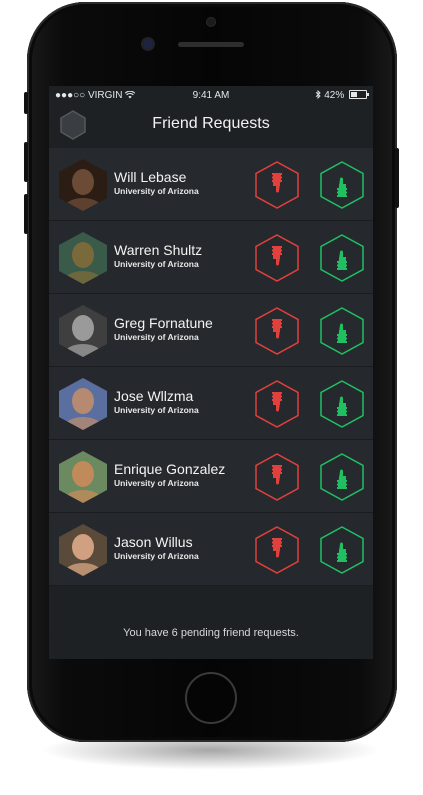 Image resolution: width=423 pixels, height=795 pixels. I want to click on nav-bar: Friend Requests, so click(211, 125).